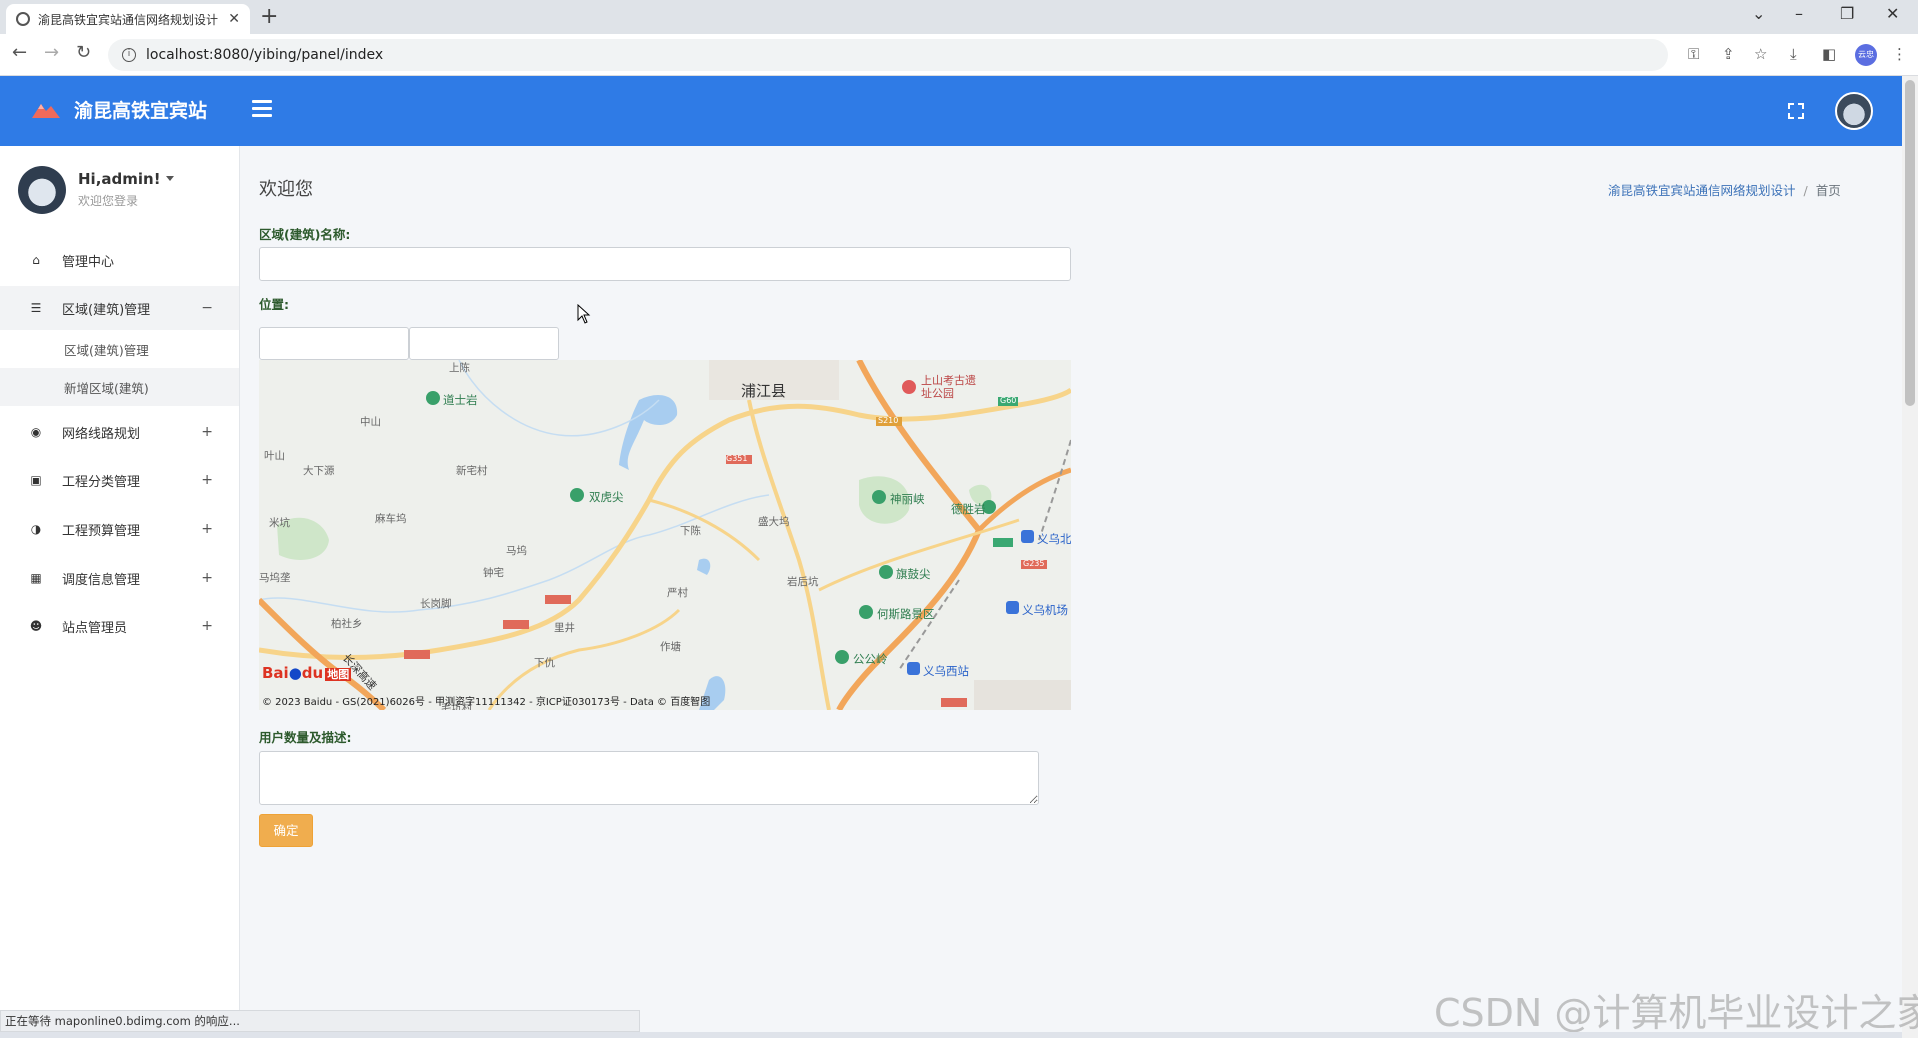  I want to click on map-label-poi: 上山考古遗址公园, so click(948, 387).